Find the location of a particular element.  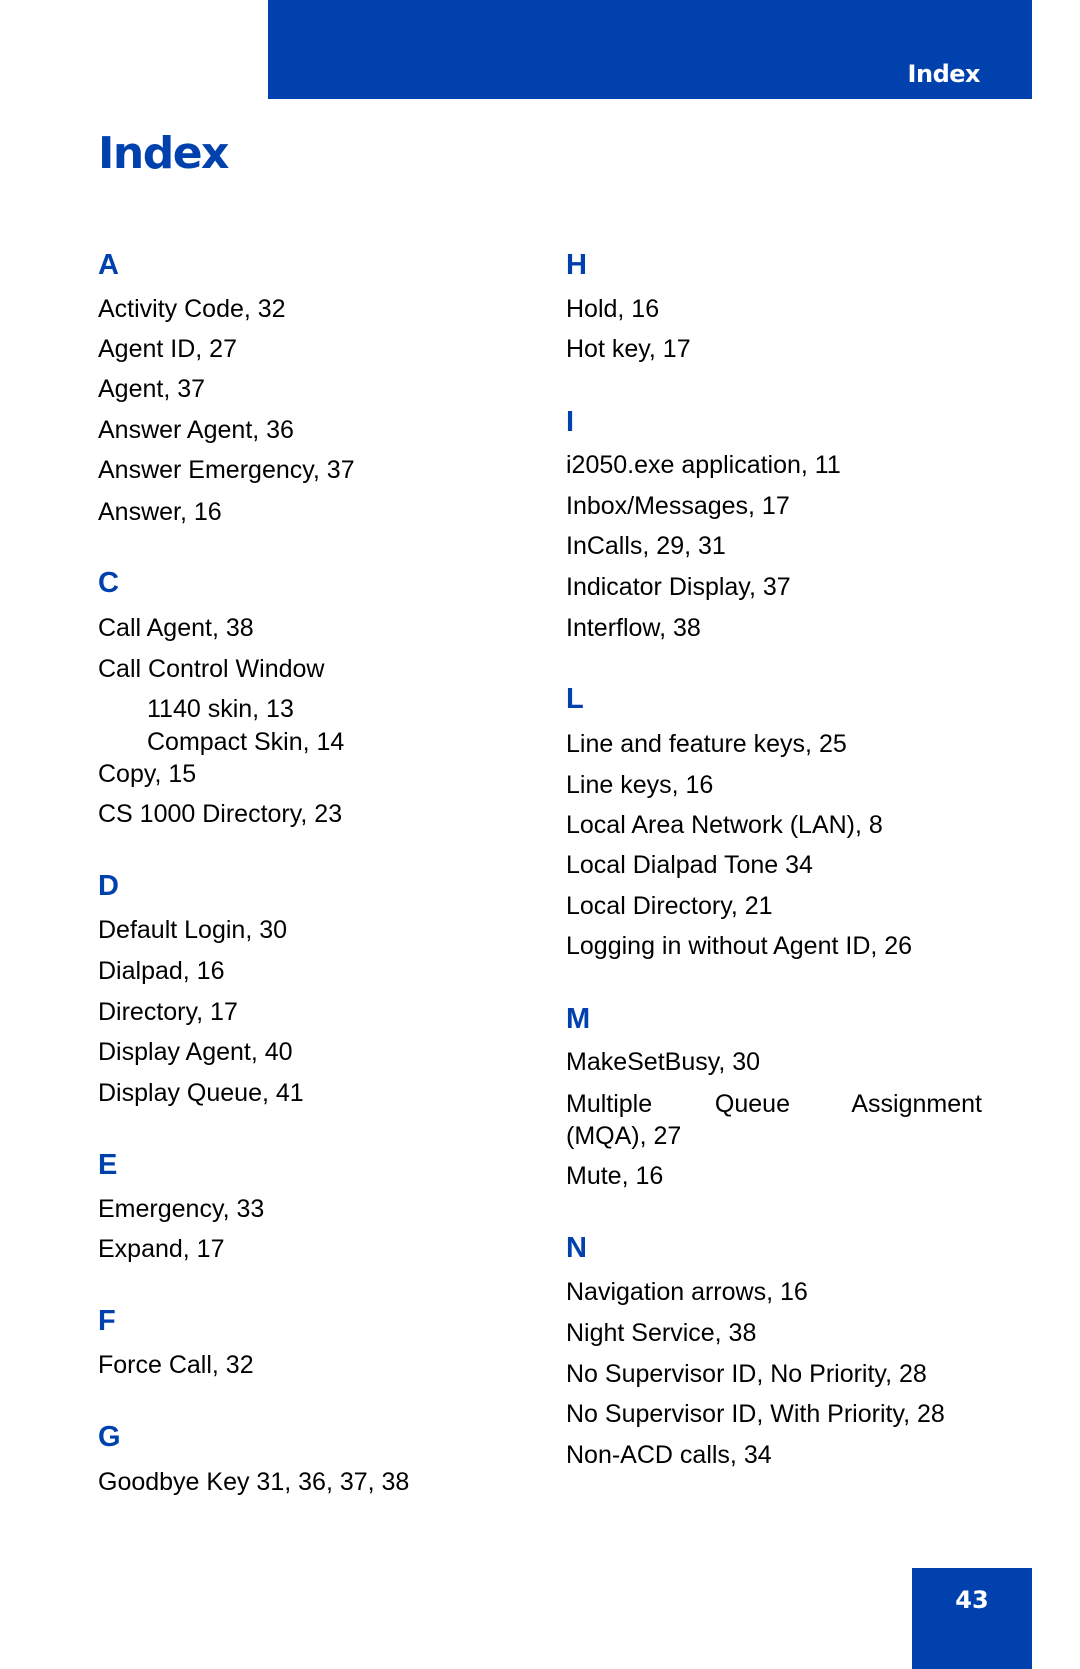

index-entry: InCalls, 29, 31 is located at coordinates (646, 546).